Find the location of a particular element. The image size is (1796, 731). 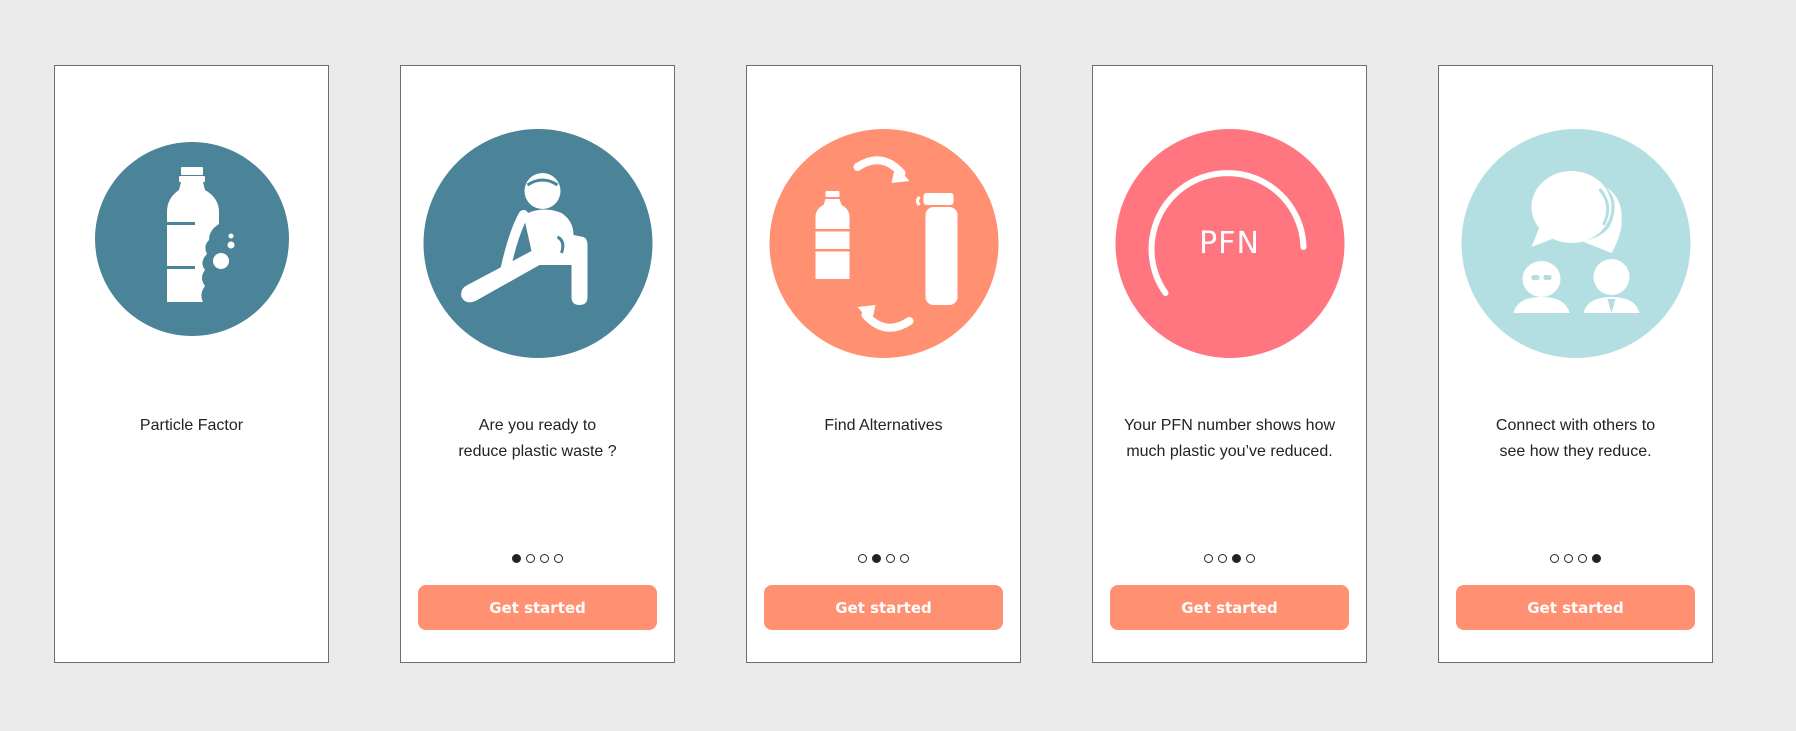

pfn-gauge-label: PFN is located at coordinates (1229, 243).